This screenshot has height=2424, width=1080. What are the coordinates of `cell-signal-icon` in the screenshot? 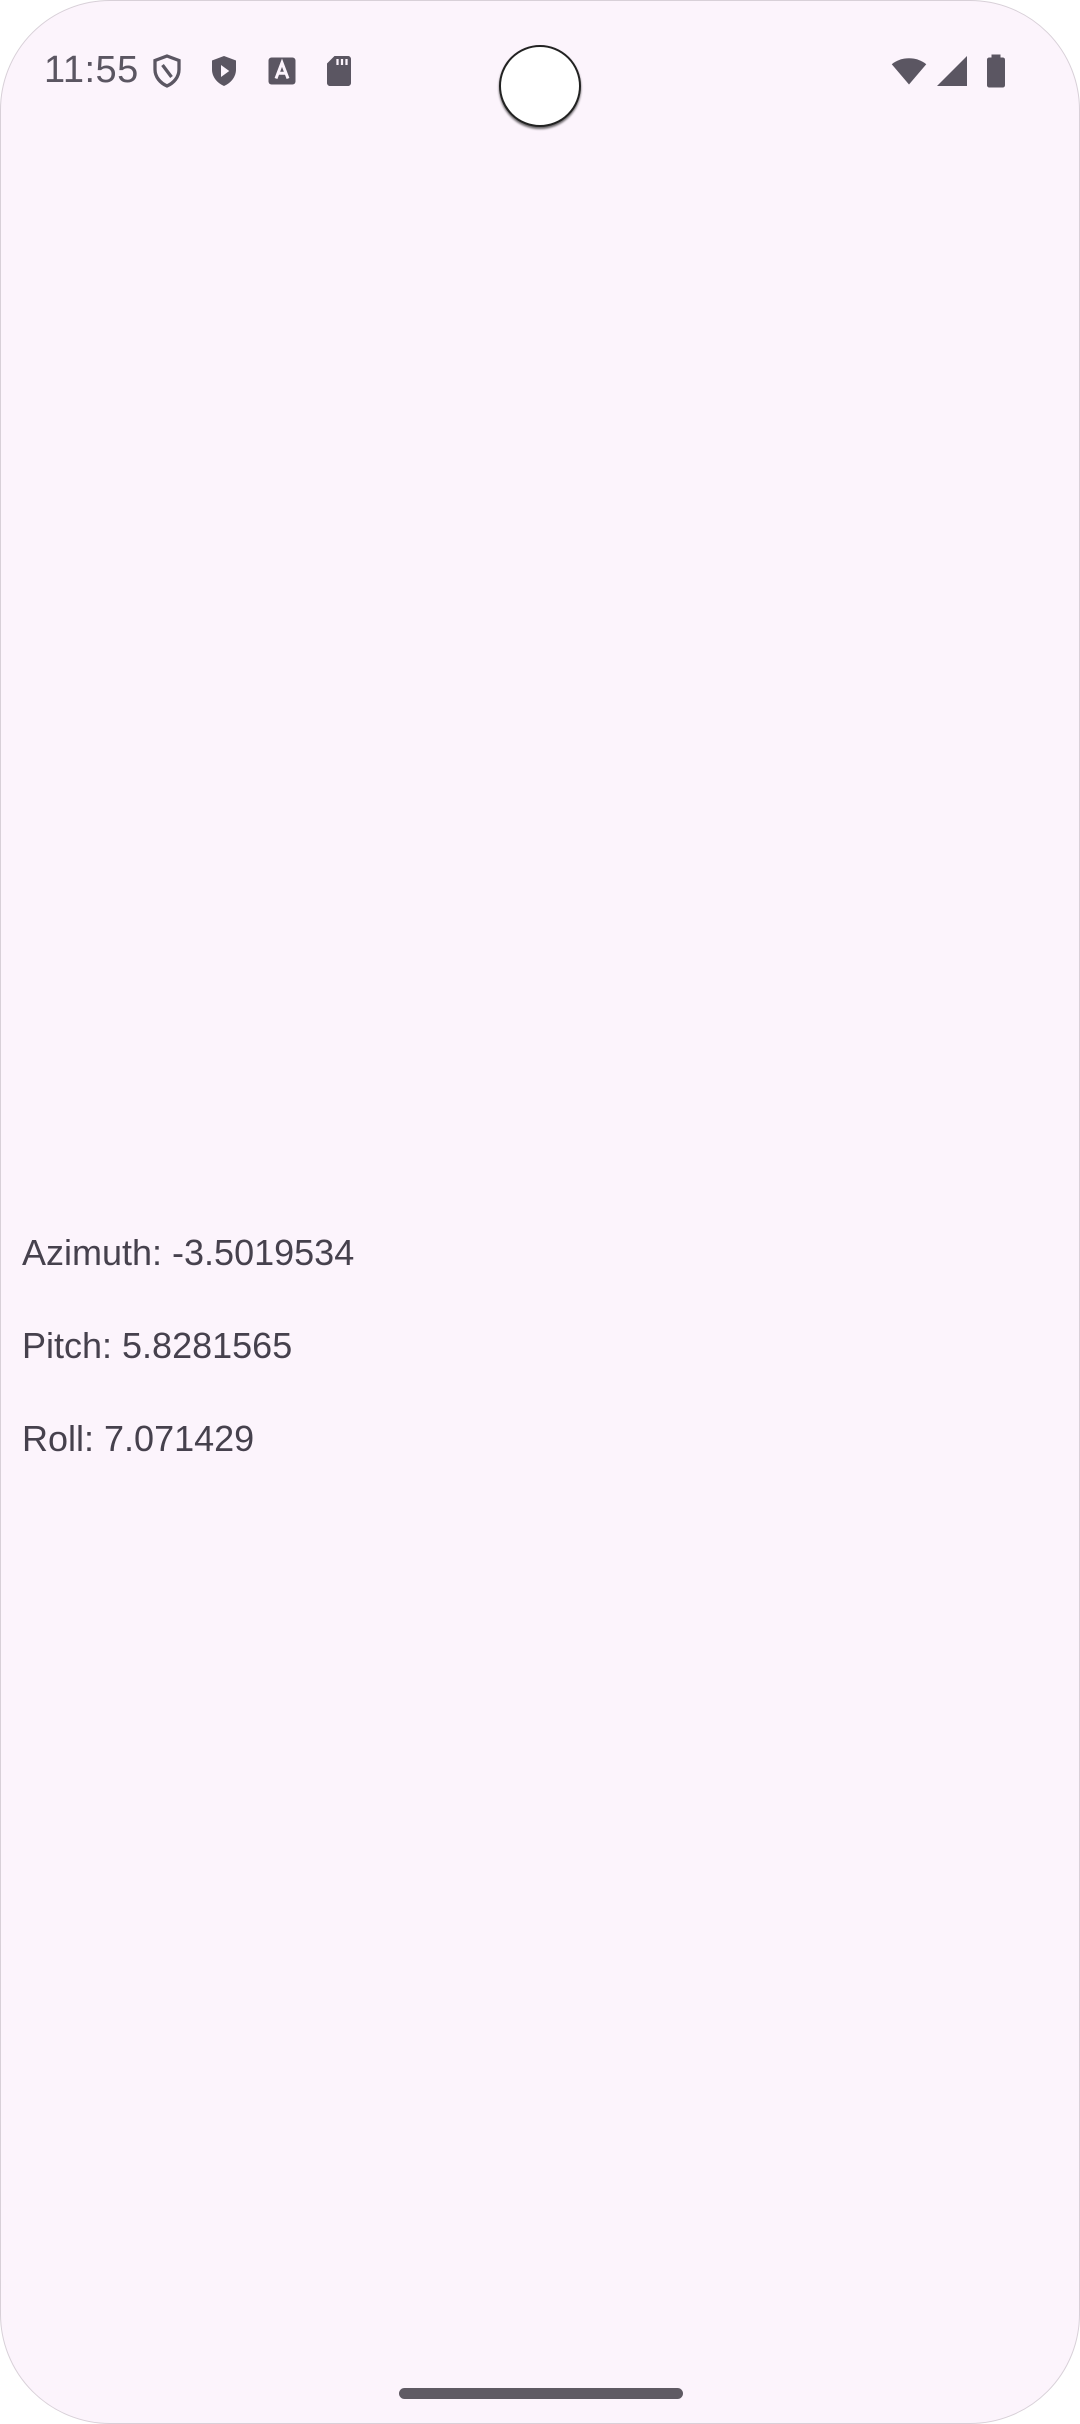 It's located at (952, 71).